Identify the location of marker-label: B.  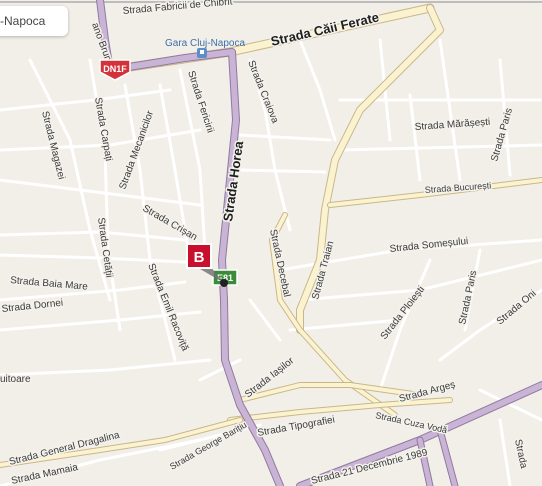
(199, 257).